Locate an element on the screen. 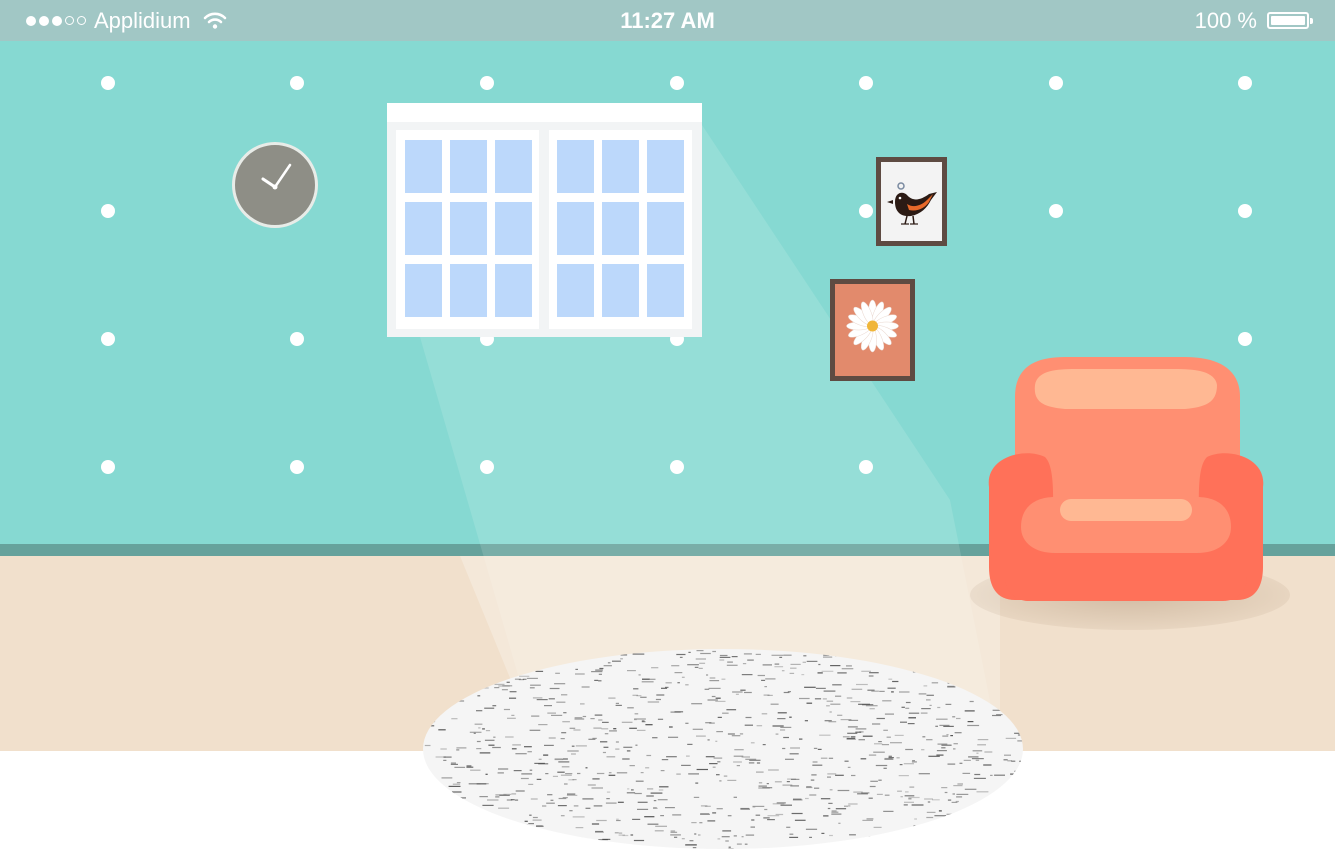 This screenshot has height=849, width=1335. status-bar: Applidium 11:27 AM 100 % is located at coordinates (667, 20).